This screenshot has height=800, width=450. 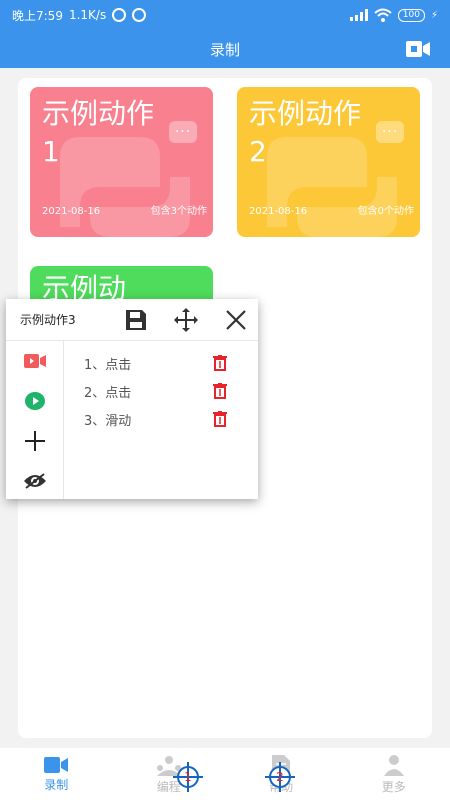 I want to click on tab-label: 更多, so click(x=393, y=786).